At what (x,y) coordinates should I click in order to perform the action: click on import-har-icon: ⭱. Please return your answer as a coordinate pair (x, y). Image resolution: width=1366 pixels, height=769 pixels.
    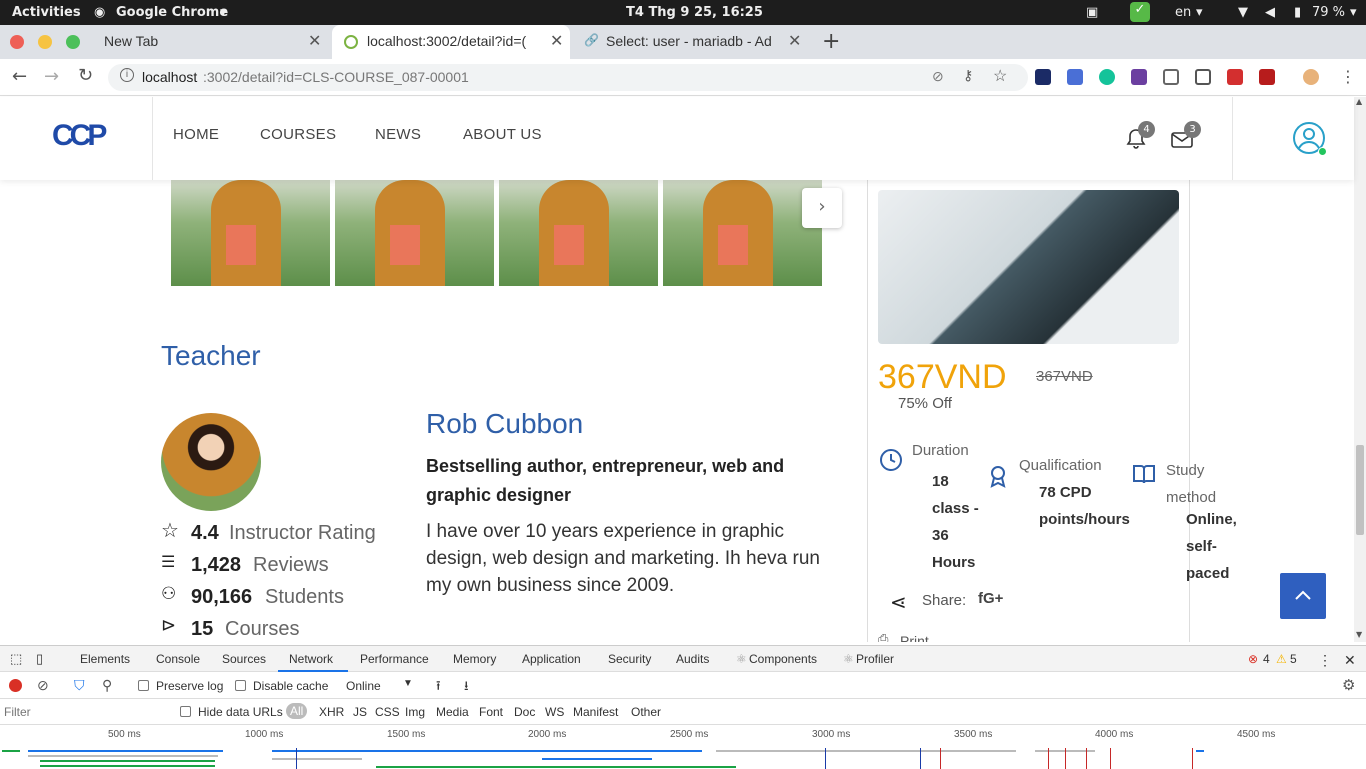
    Looking at the image, I should click on (438, 688).